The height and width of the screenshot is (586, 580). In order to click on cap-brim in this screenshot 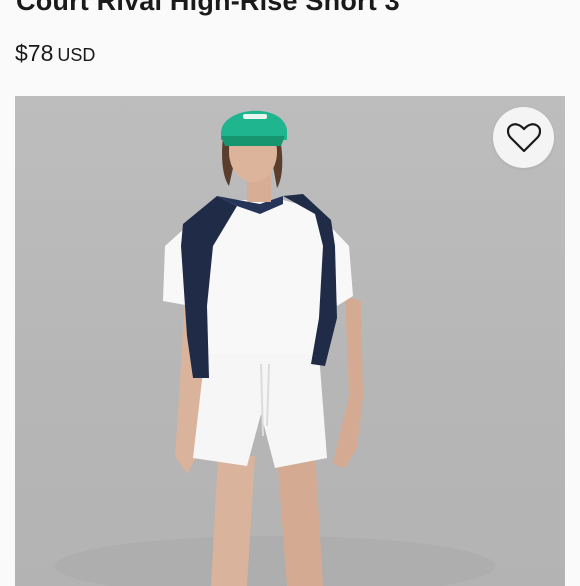, I will do `click(253, 141)`.